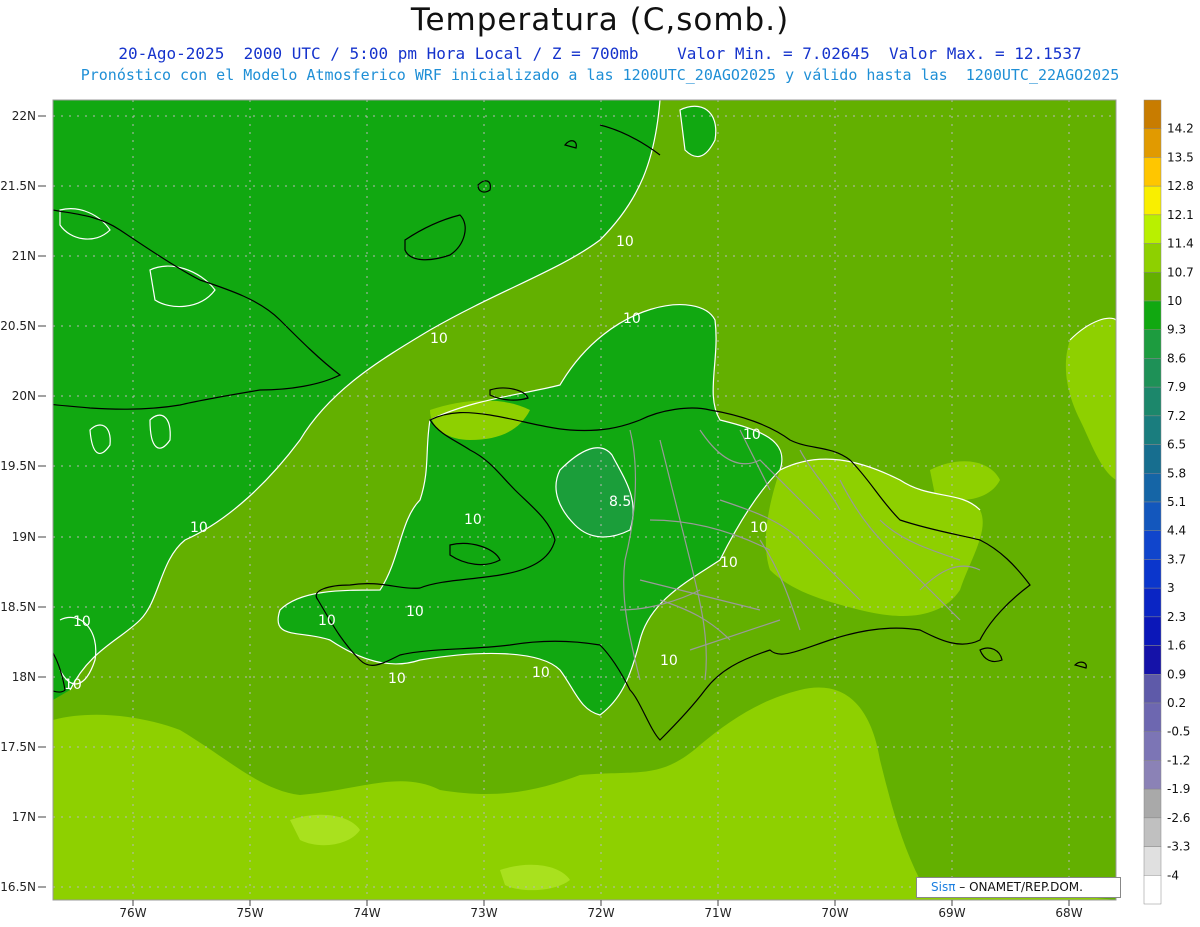  I want to click on legend-label: 0.9, so click(1176, 674).